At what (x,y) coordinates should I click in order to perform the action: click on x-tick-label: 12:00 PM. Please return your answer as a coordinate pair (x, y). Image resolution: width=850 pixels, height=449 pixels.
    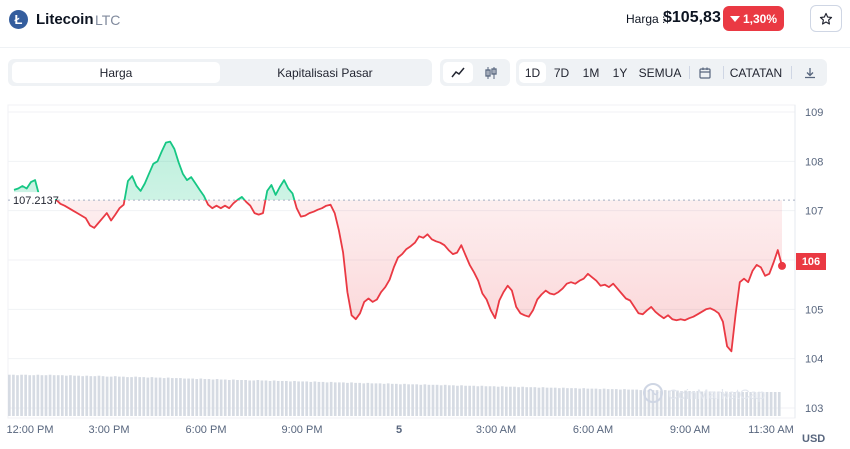
    Looking at the image, I should click on (29, 430).